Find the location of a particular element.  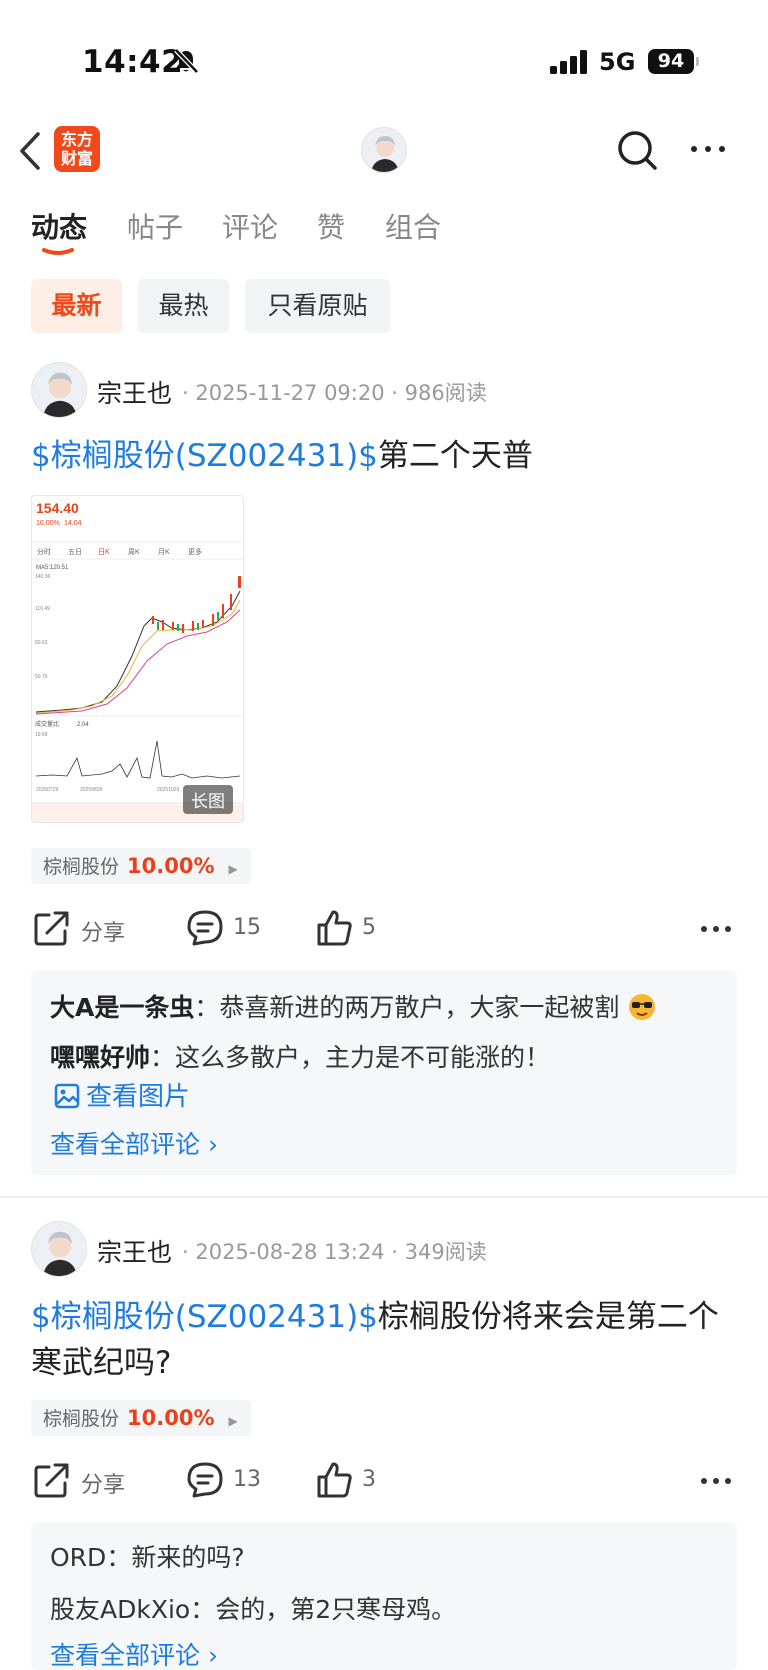

chart-date: 20250729 is located at coordinates (47, 790).